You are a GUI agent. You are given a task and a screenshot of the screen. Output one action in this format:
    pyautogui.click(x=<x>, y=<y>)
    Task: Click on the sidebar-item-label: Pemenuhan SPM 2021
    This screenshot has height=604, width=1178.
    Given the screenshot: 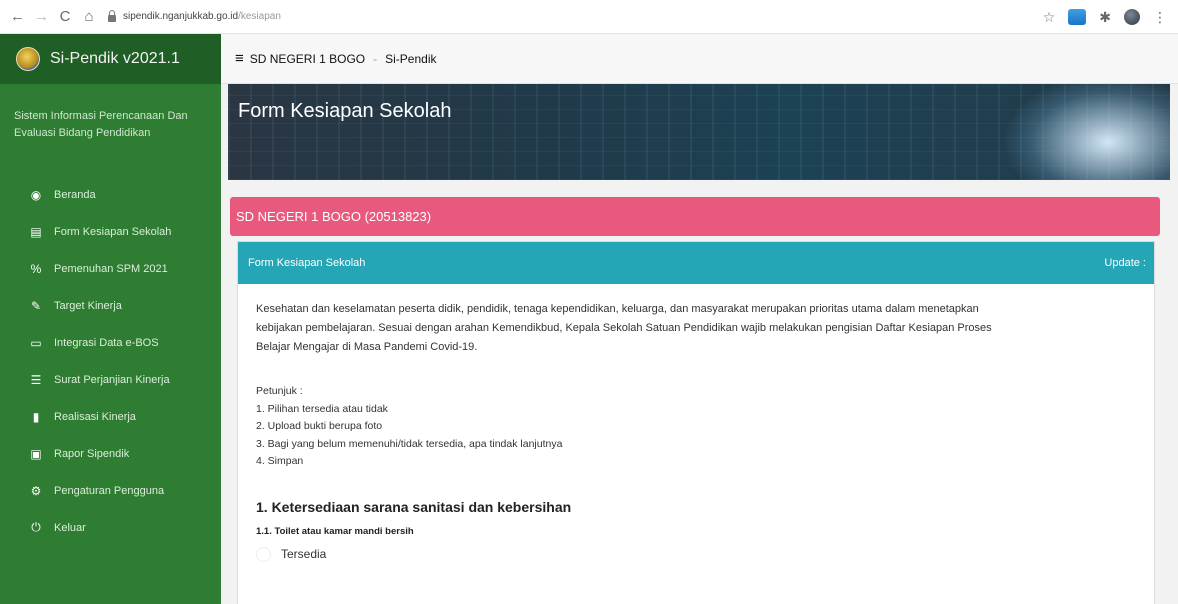 What is the action you would take?
    pyautogui.click(x=111, y=268)
    